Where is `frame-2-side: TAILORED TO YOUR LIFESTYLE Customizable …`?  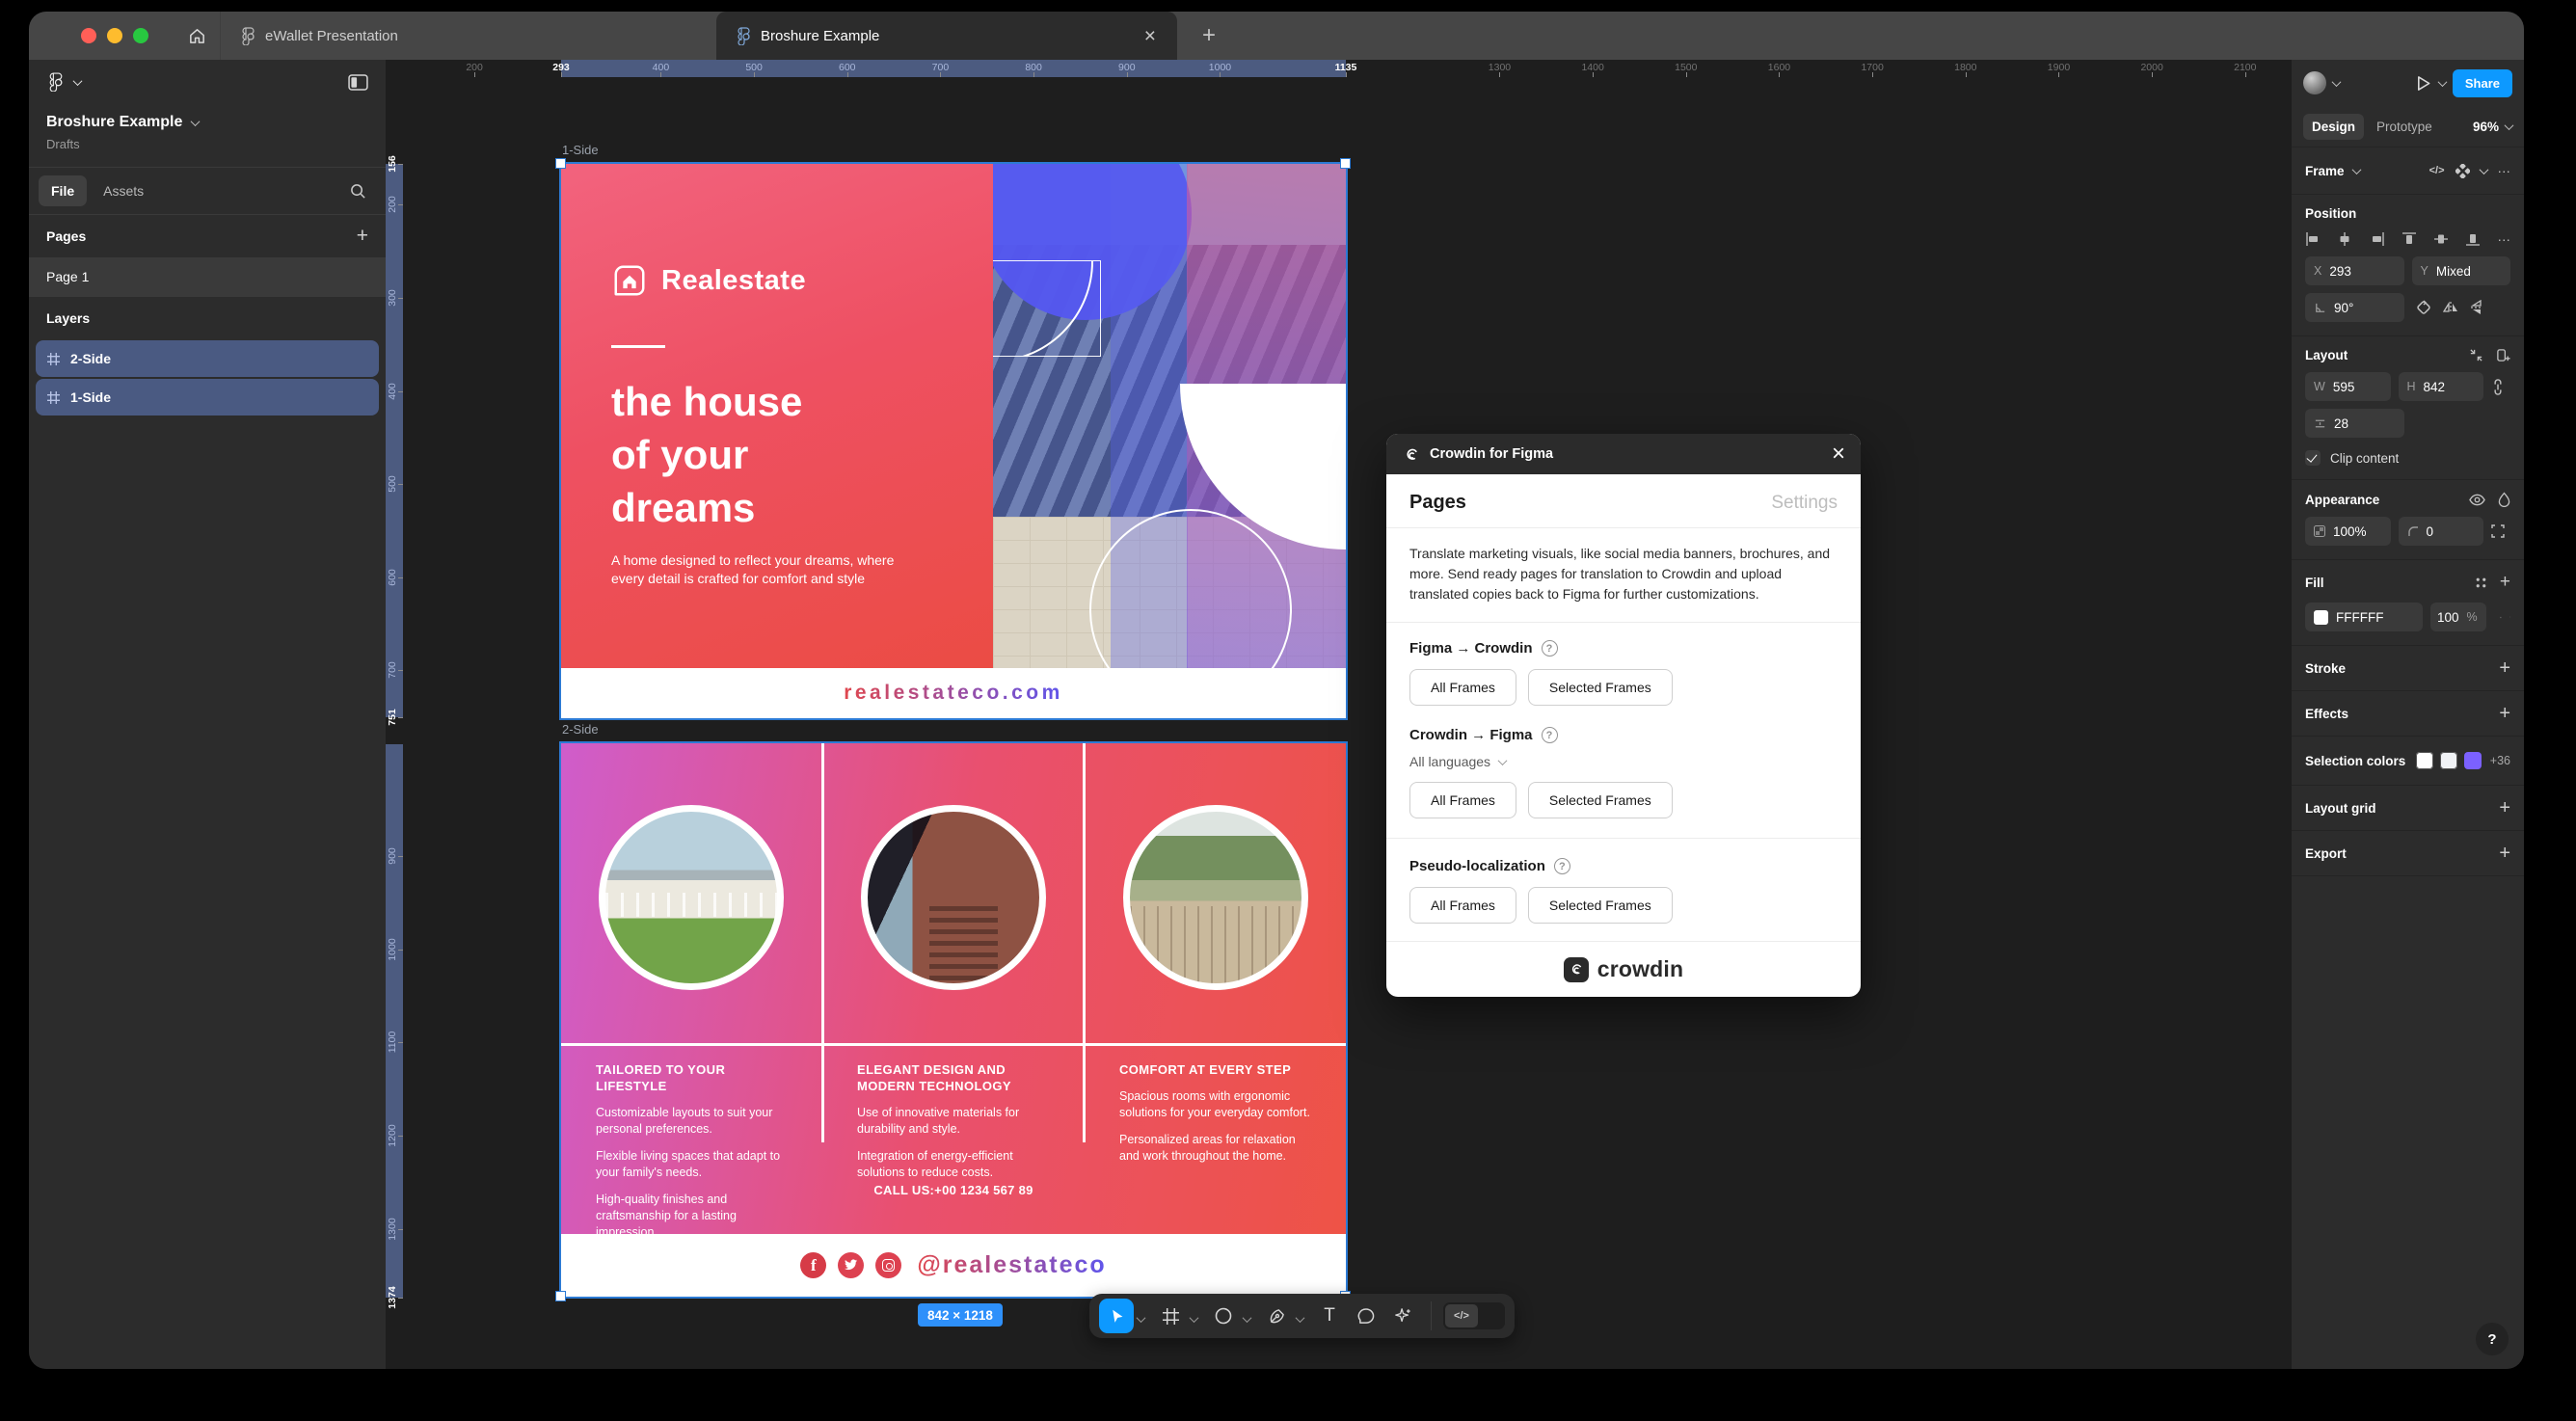
frame-2-side: TAILORED TO YOUR LIFESTYLE Customizable … is located at coordinates (954, 1020).